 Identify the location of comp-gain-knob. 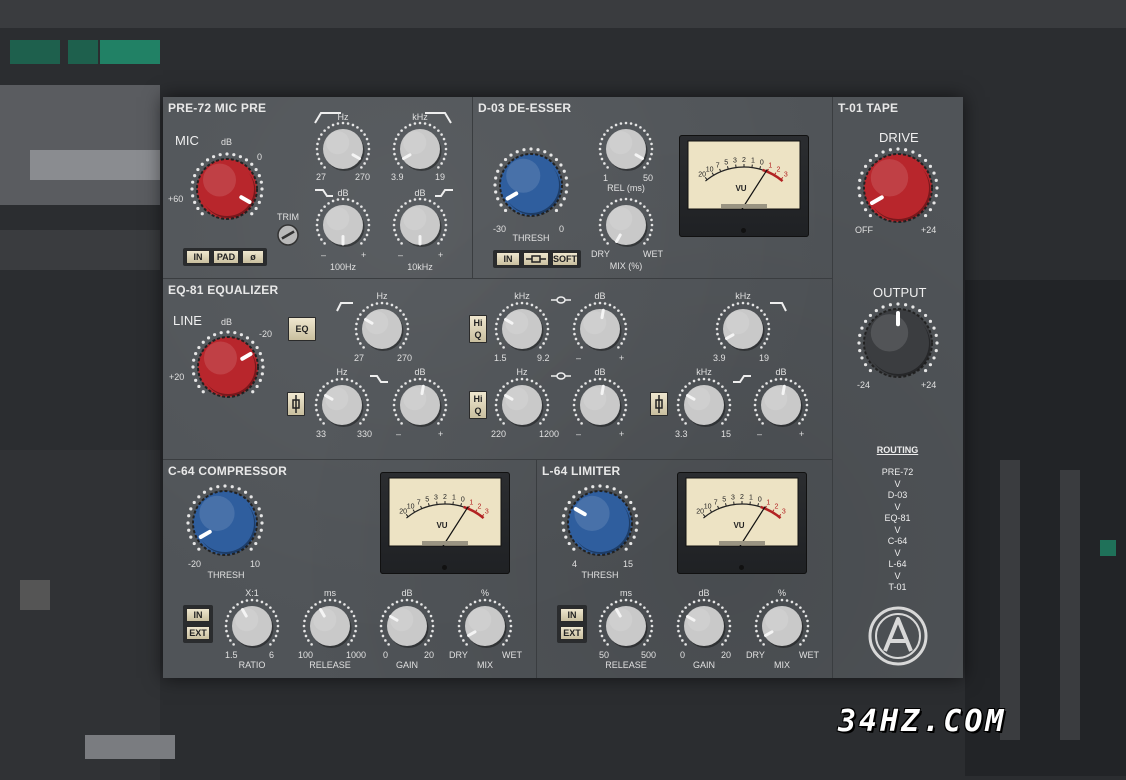
(407, 626).